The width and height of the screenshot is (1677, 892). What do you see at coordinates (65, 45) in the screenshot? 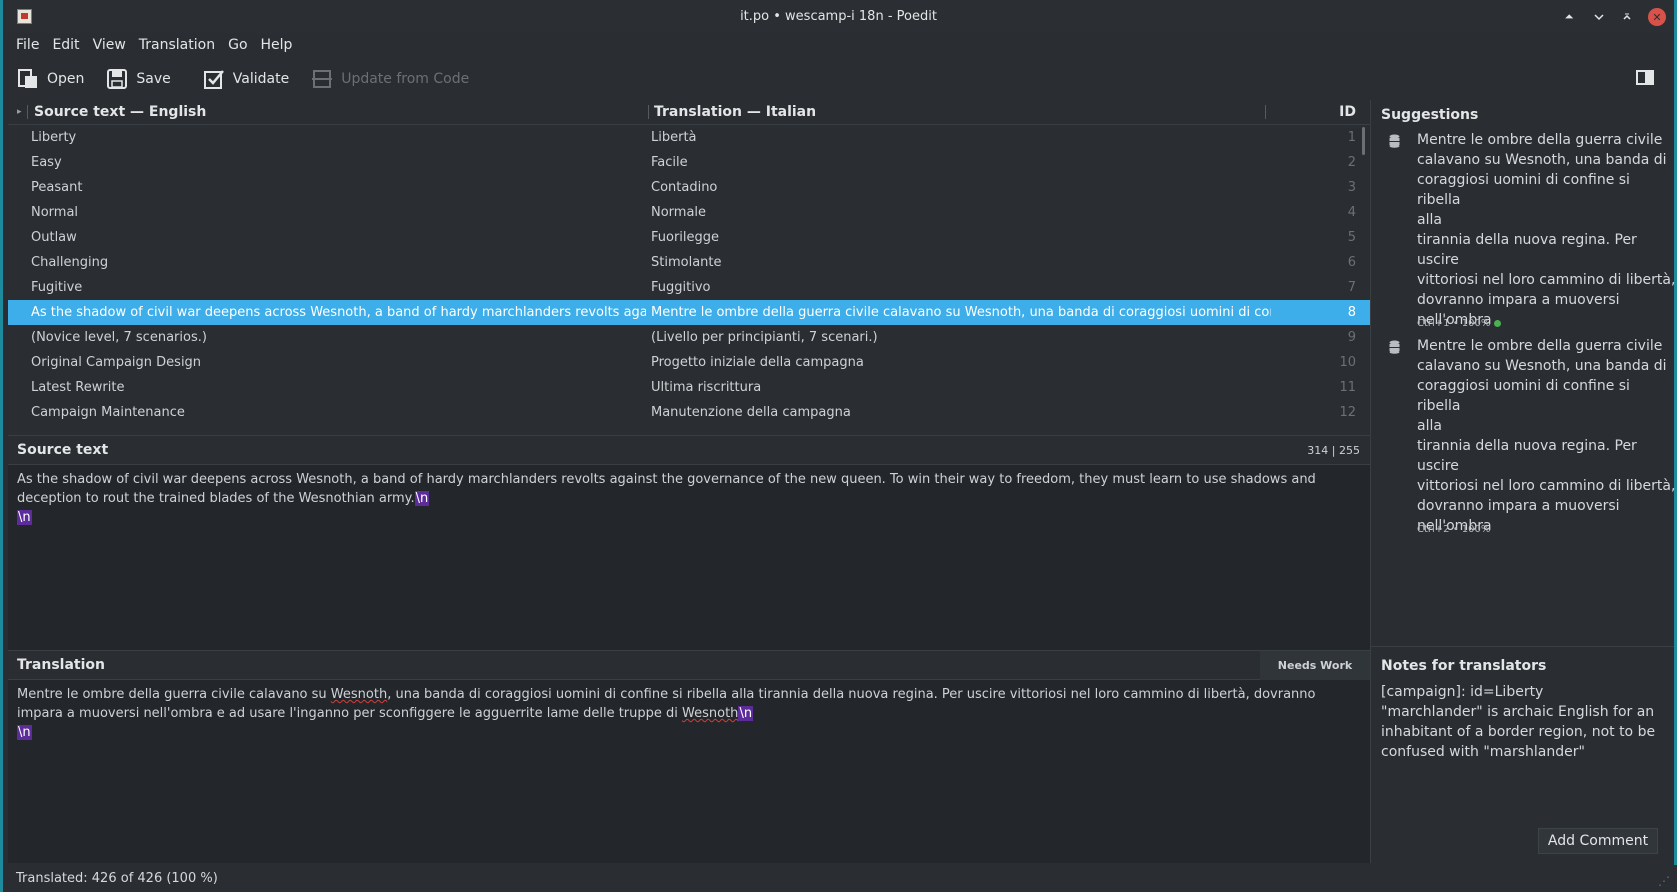
I see `menu-edit: Edit` at bounding box center [65, 45].